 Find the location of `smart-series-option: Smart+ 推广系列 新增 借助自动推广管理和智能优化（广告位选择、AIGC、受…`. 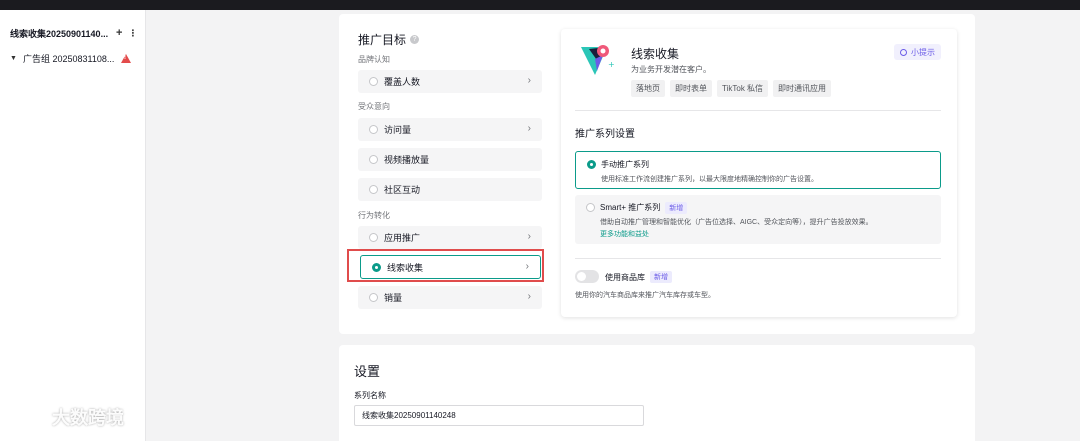

smart-series-option: Smart+ 推广系列 新增 借助自动推广管理和智能优化（广告位选择、AIGC、受… is located at coordinates (758, 219).